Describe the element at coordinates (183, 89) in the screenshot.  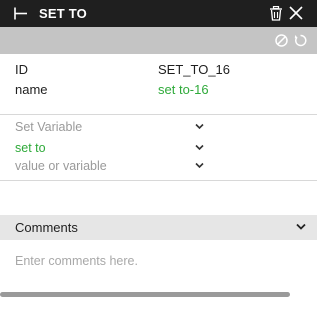
I see `property-name-value: set to-16` at that location.